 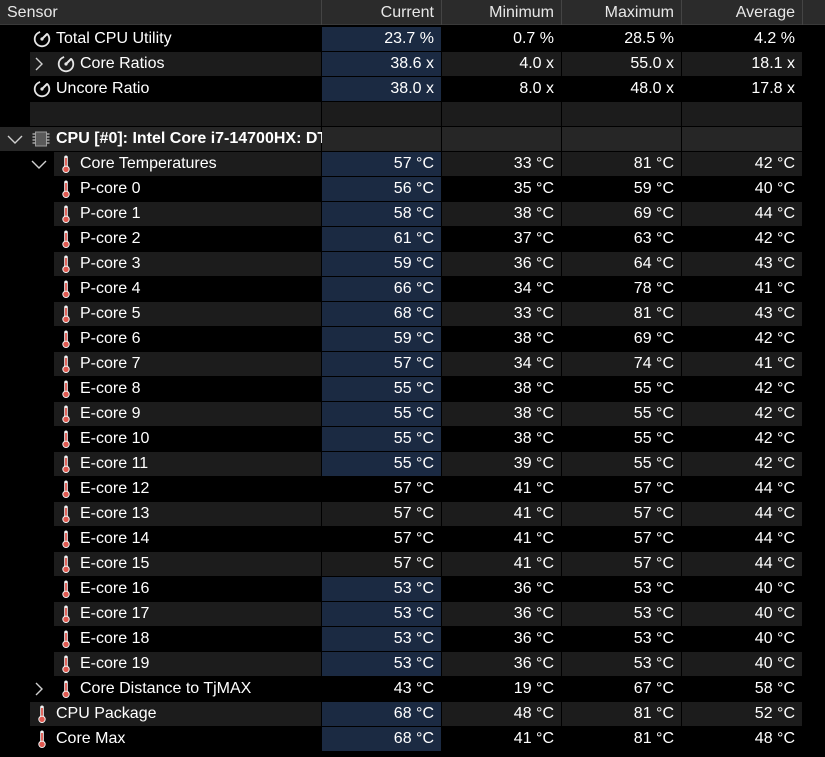 What do you see at coordinates (621, 239) in the screenshot?
I see `maximum-value: 63 °C` at bounding box center [621, 239].